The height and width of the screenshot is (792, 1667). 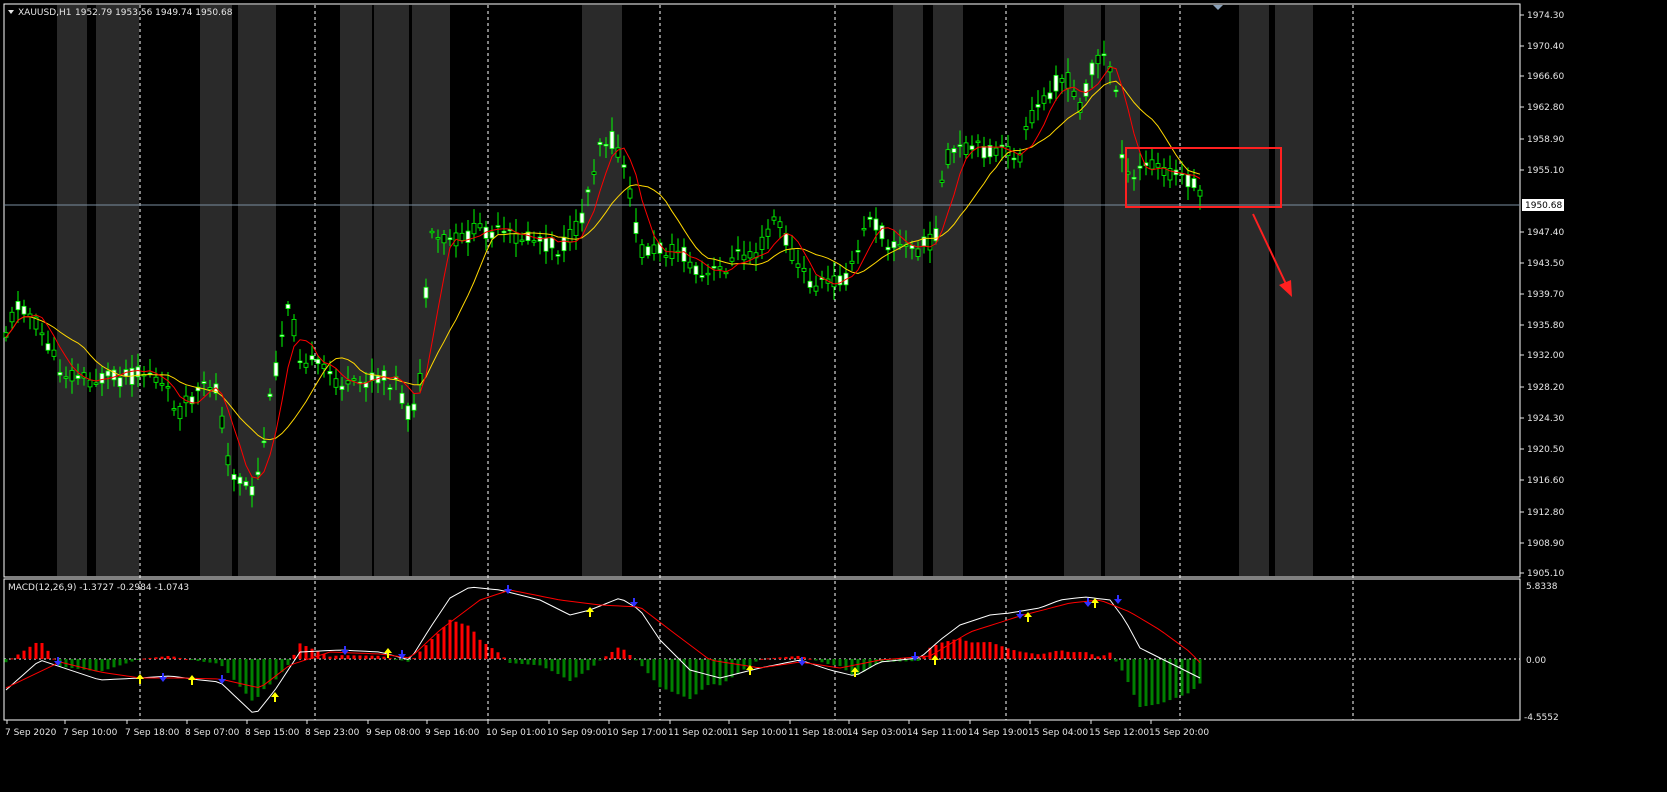 I want to click on macd-axis-min: -4.5552, so click(x=1541, y=718).